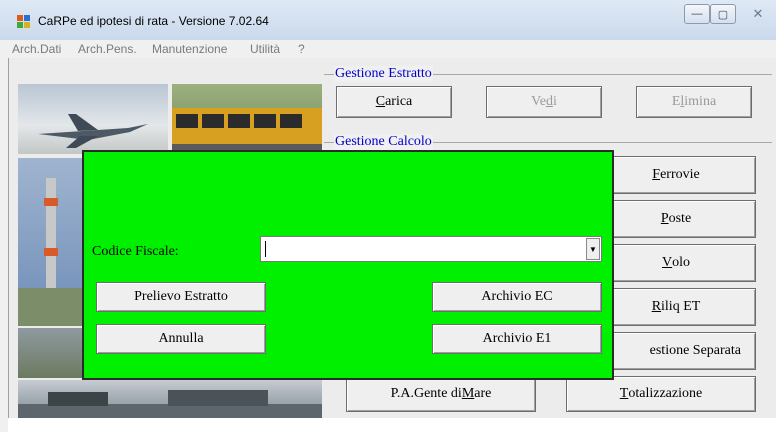  What do you see at coordinates (265, 249) in the screenshot?
I see `text-caret` at bounding box center [265, 249].